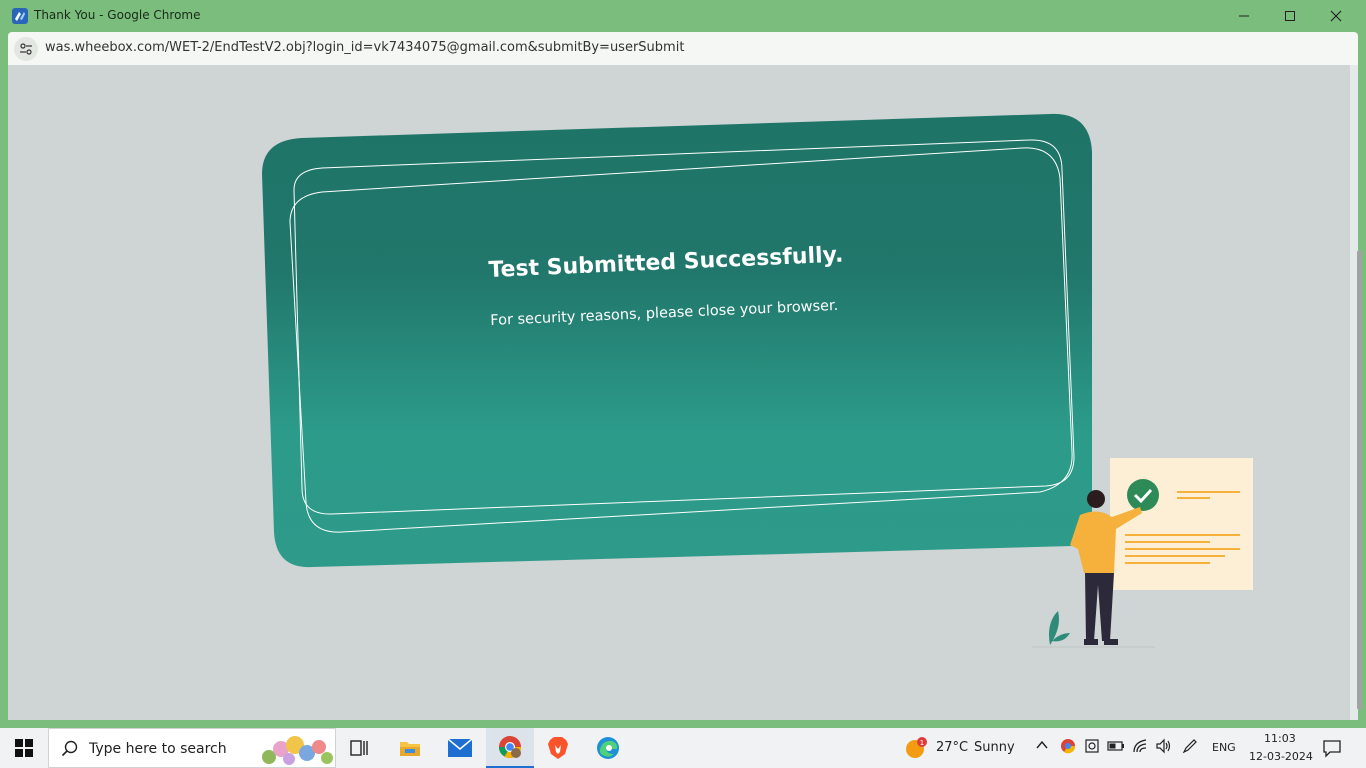  Describe the element at coordinates (994, 747) in the screenshot. I see `weather-condition: Sunny` at that location.